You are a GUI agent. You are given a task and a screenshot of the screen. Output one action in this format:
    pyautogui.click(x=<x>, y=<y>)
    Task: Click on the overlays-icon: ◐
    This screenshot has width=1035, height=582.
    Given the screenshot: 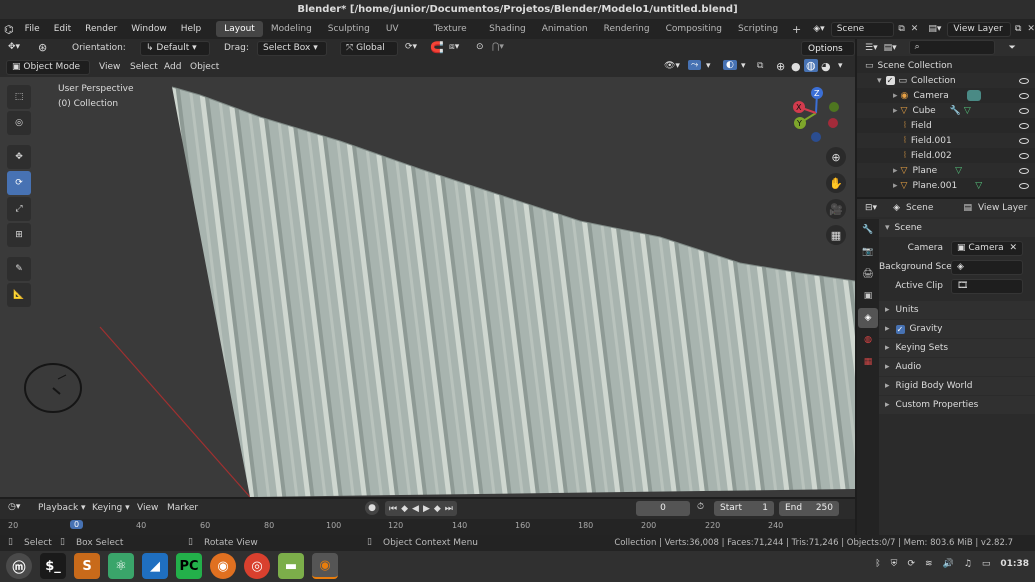 What is the action you would take?
    pyautogui.click(x=730, y=65)
    